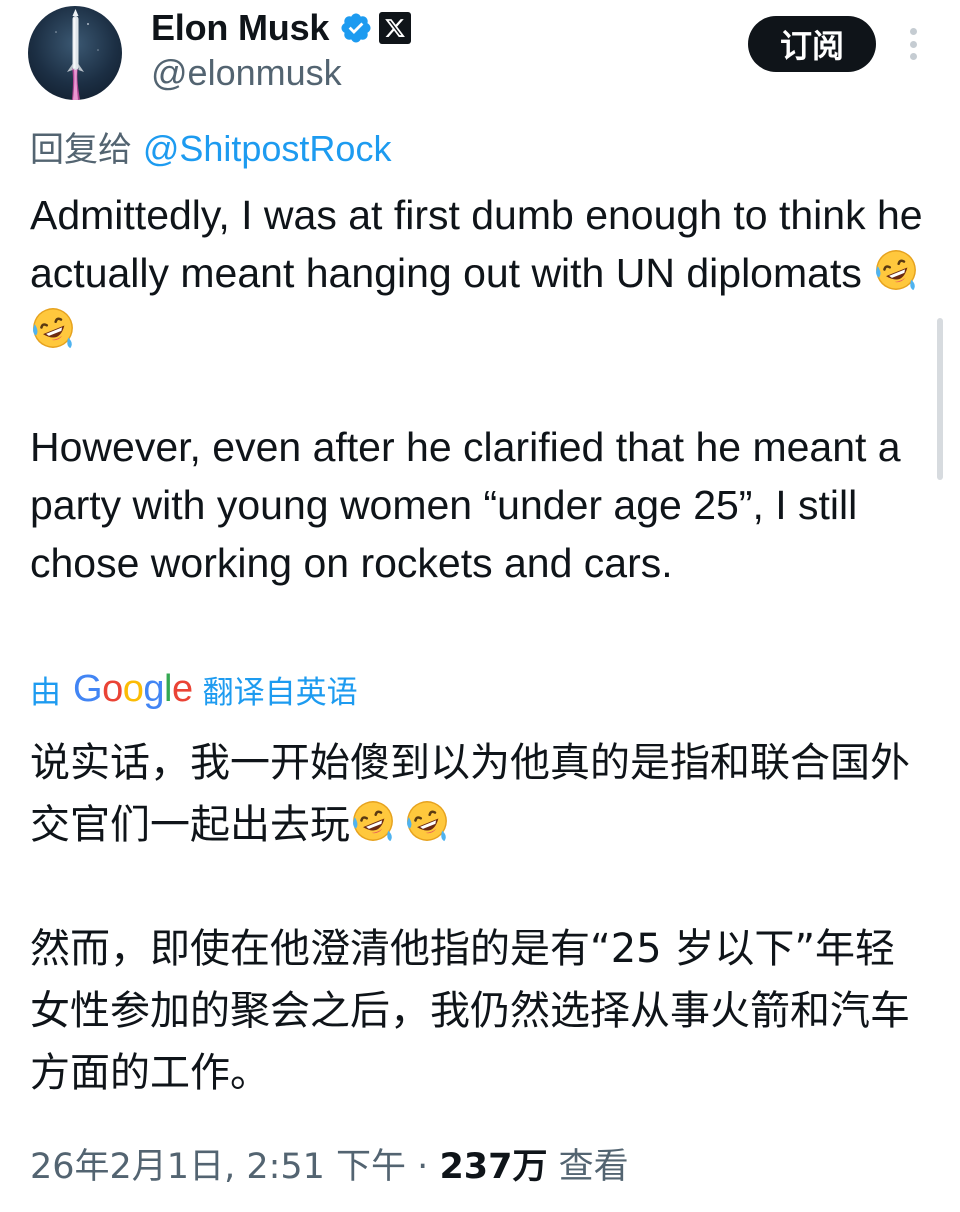 This screenshot has width=960, height=1212. I want to click on emoji-group, so click(404, 824).